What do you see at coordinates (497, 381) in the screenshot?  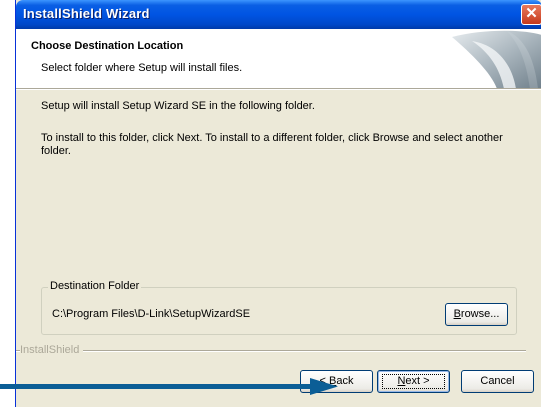 I see `cancel-button: Cancel` at bounding box center [497, 381].